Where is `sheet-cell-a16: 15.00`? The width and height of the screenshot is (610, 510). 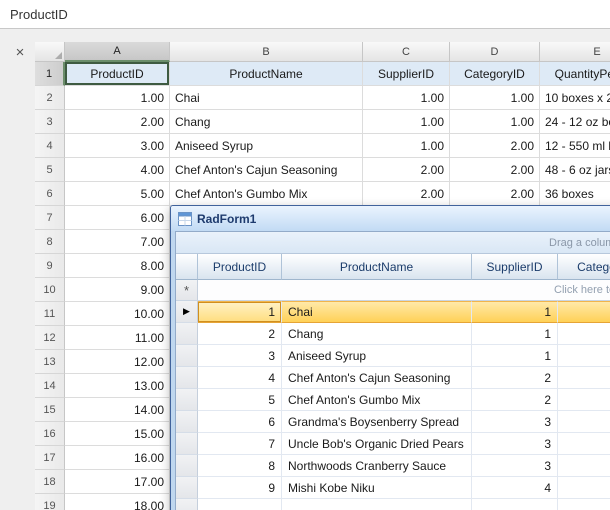
sheet-cell-a16: 15.00 is located at coordinates (117, 434).